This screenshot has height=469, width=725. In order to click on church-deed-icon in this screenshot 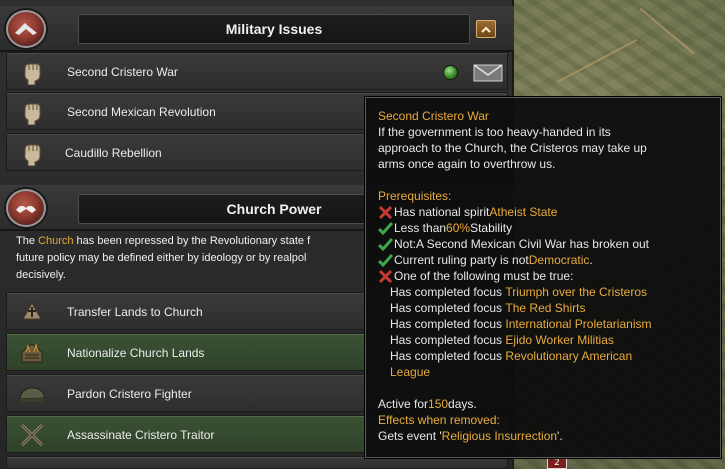, I will do `click(32, 312)`.